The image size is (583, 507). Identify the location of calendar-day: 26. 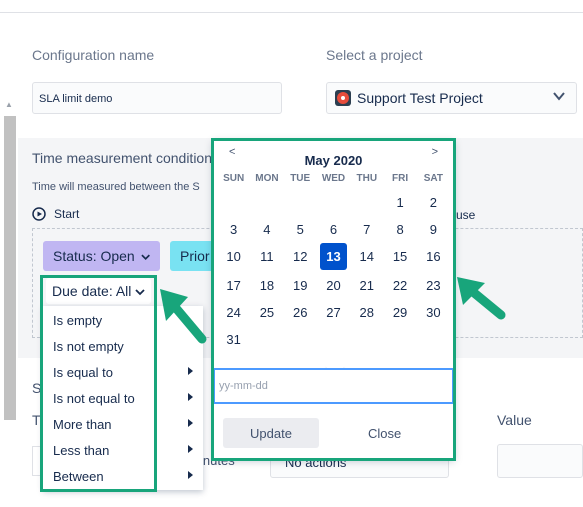
(300, 311).